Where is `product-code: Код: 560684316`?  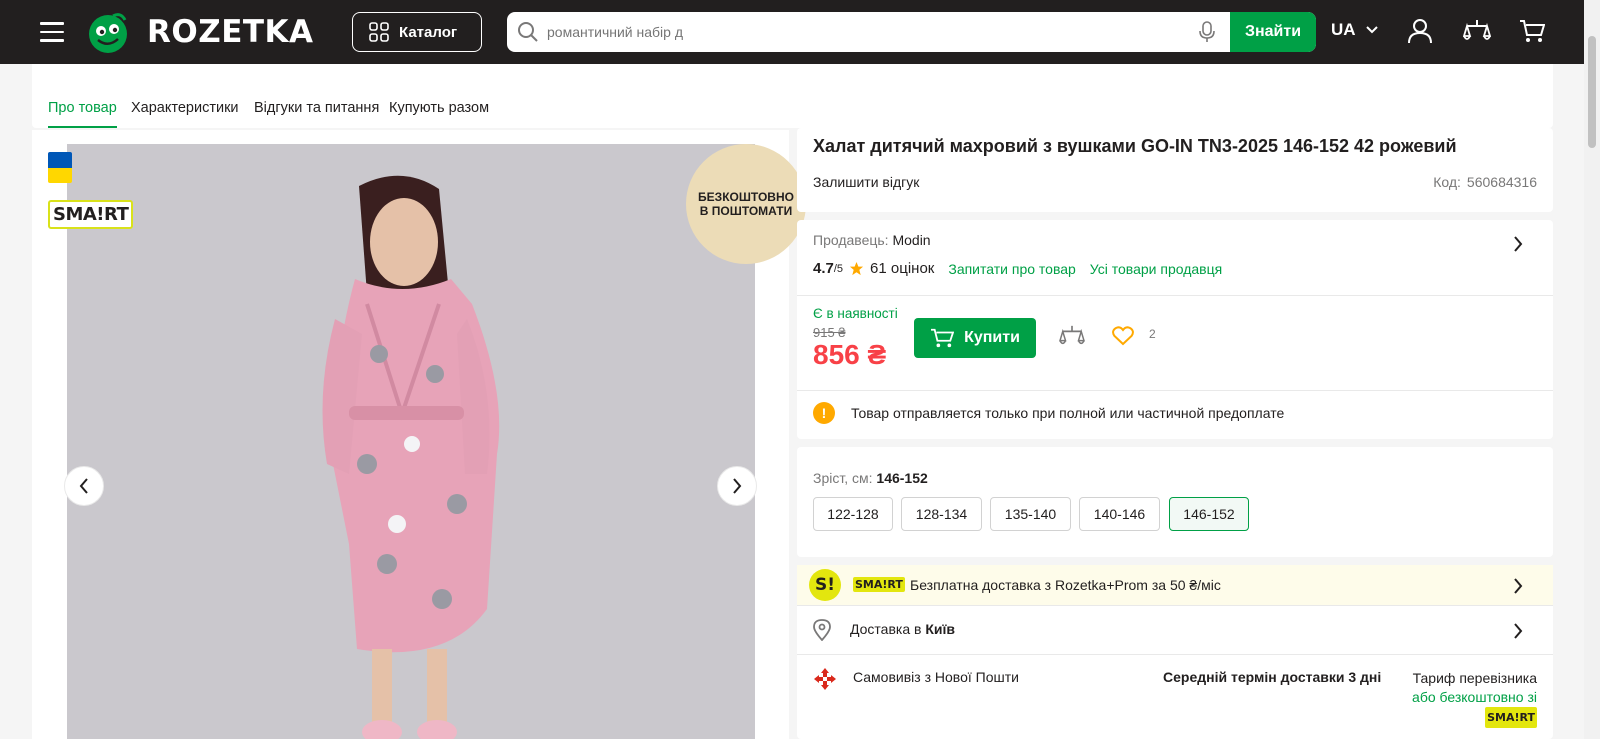 product-code: Код: 560684316 is located at coordinates (1485, 182).